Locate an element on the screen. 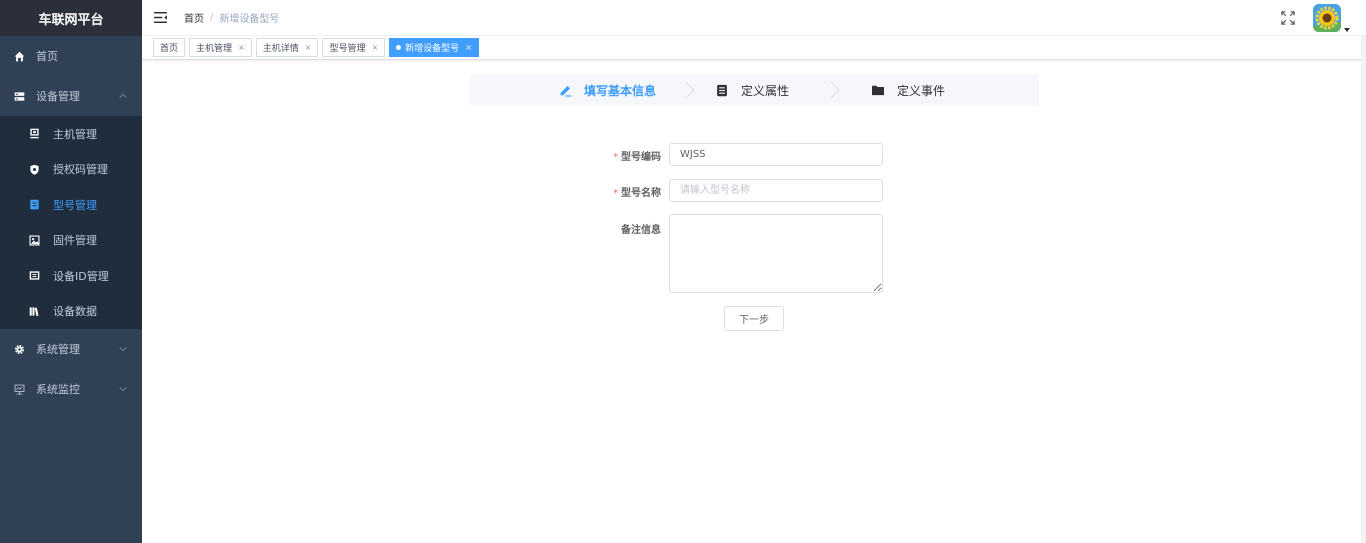 This screenshot has height=543, width=1366. sidebar-item-firmware-management: 固件管理 is located at coordinates (71, 241).